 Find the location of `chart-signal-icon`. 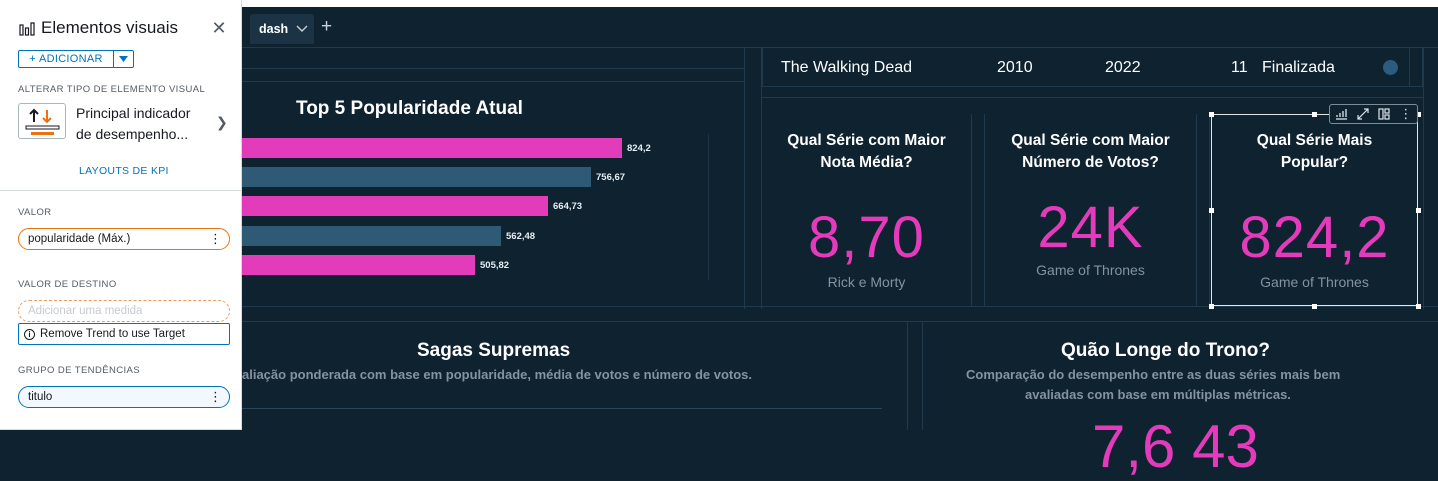

chart-signal-icon is located at coordinates (1341, 114).